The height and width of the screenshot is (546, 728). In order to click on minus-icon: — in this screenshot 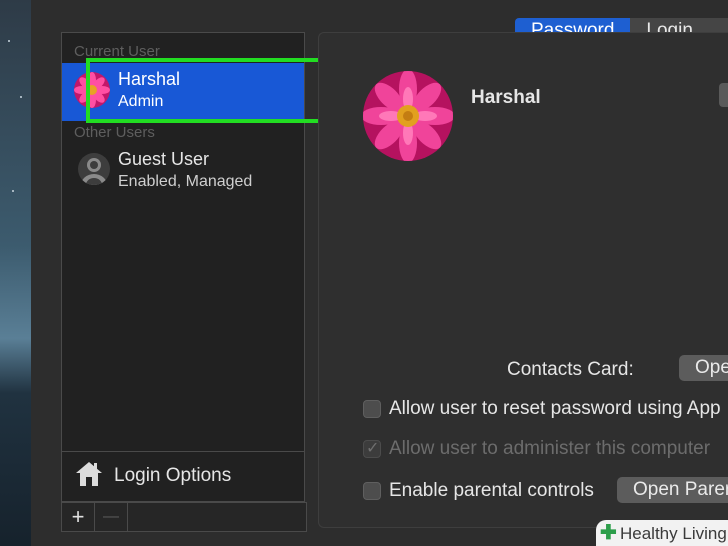, I will do `click(111, 516)`.